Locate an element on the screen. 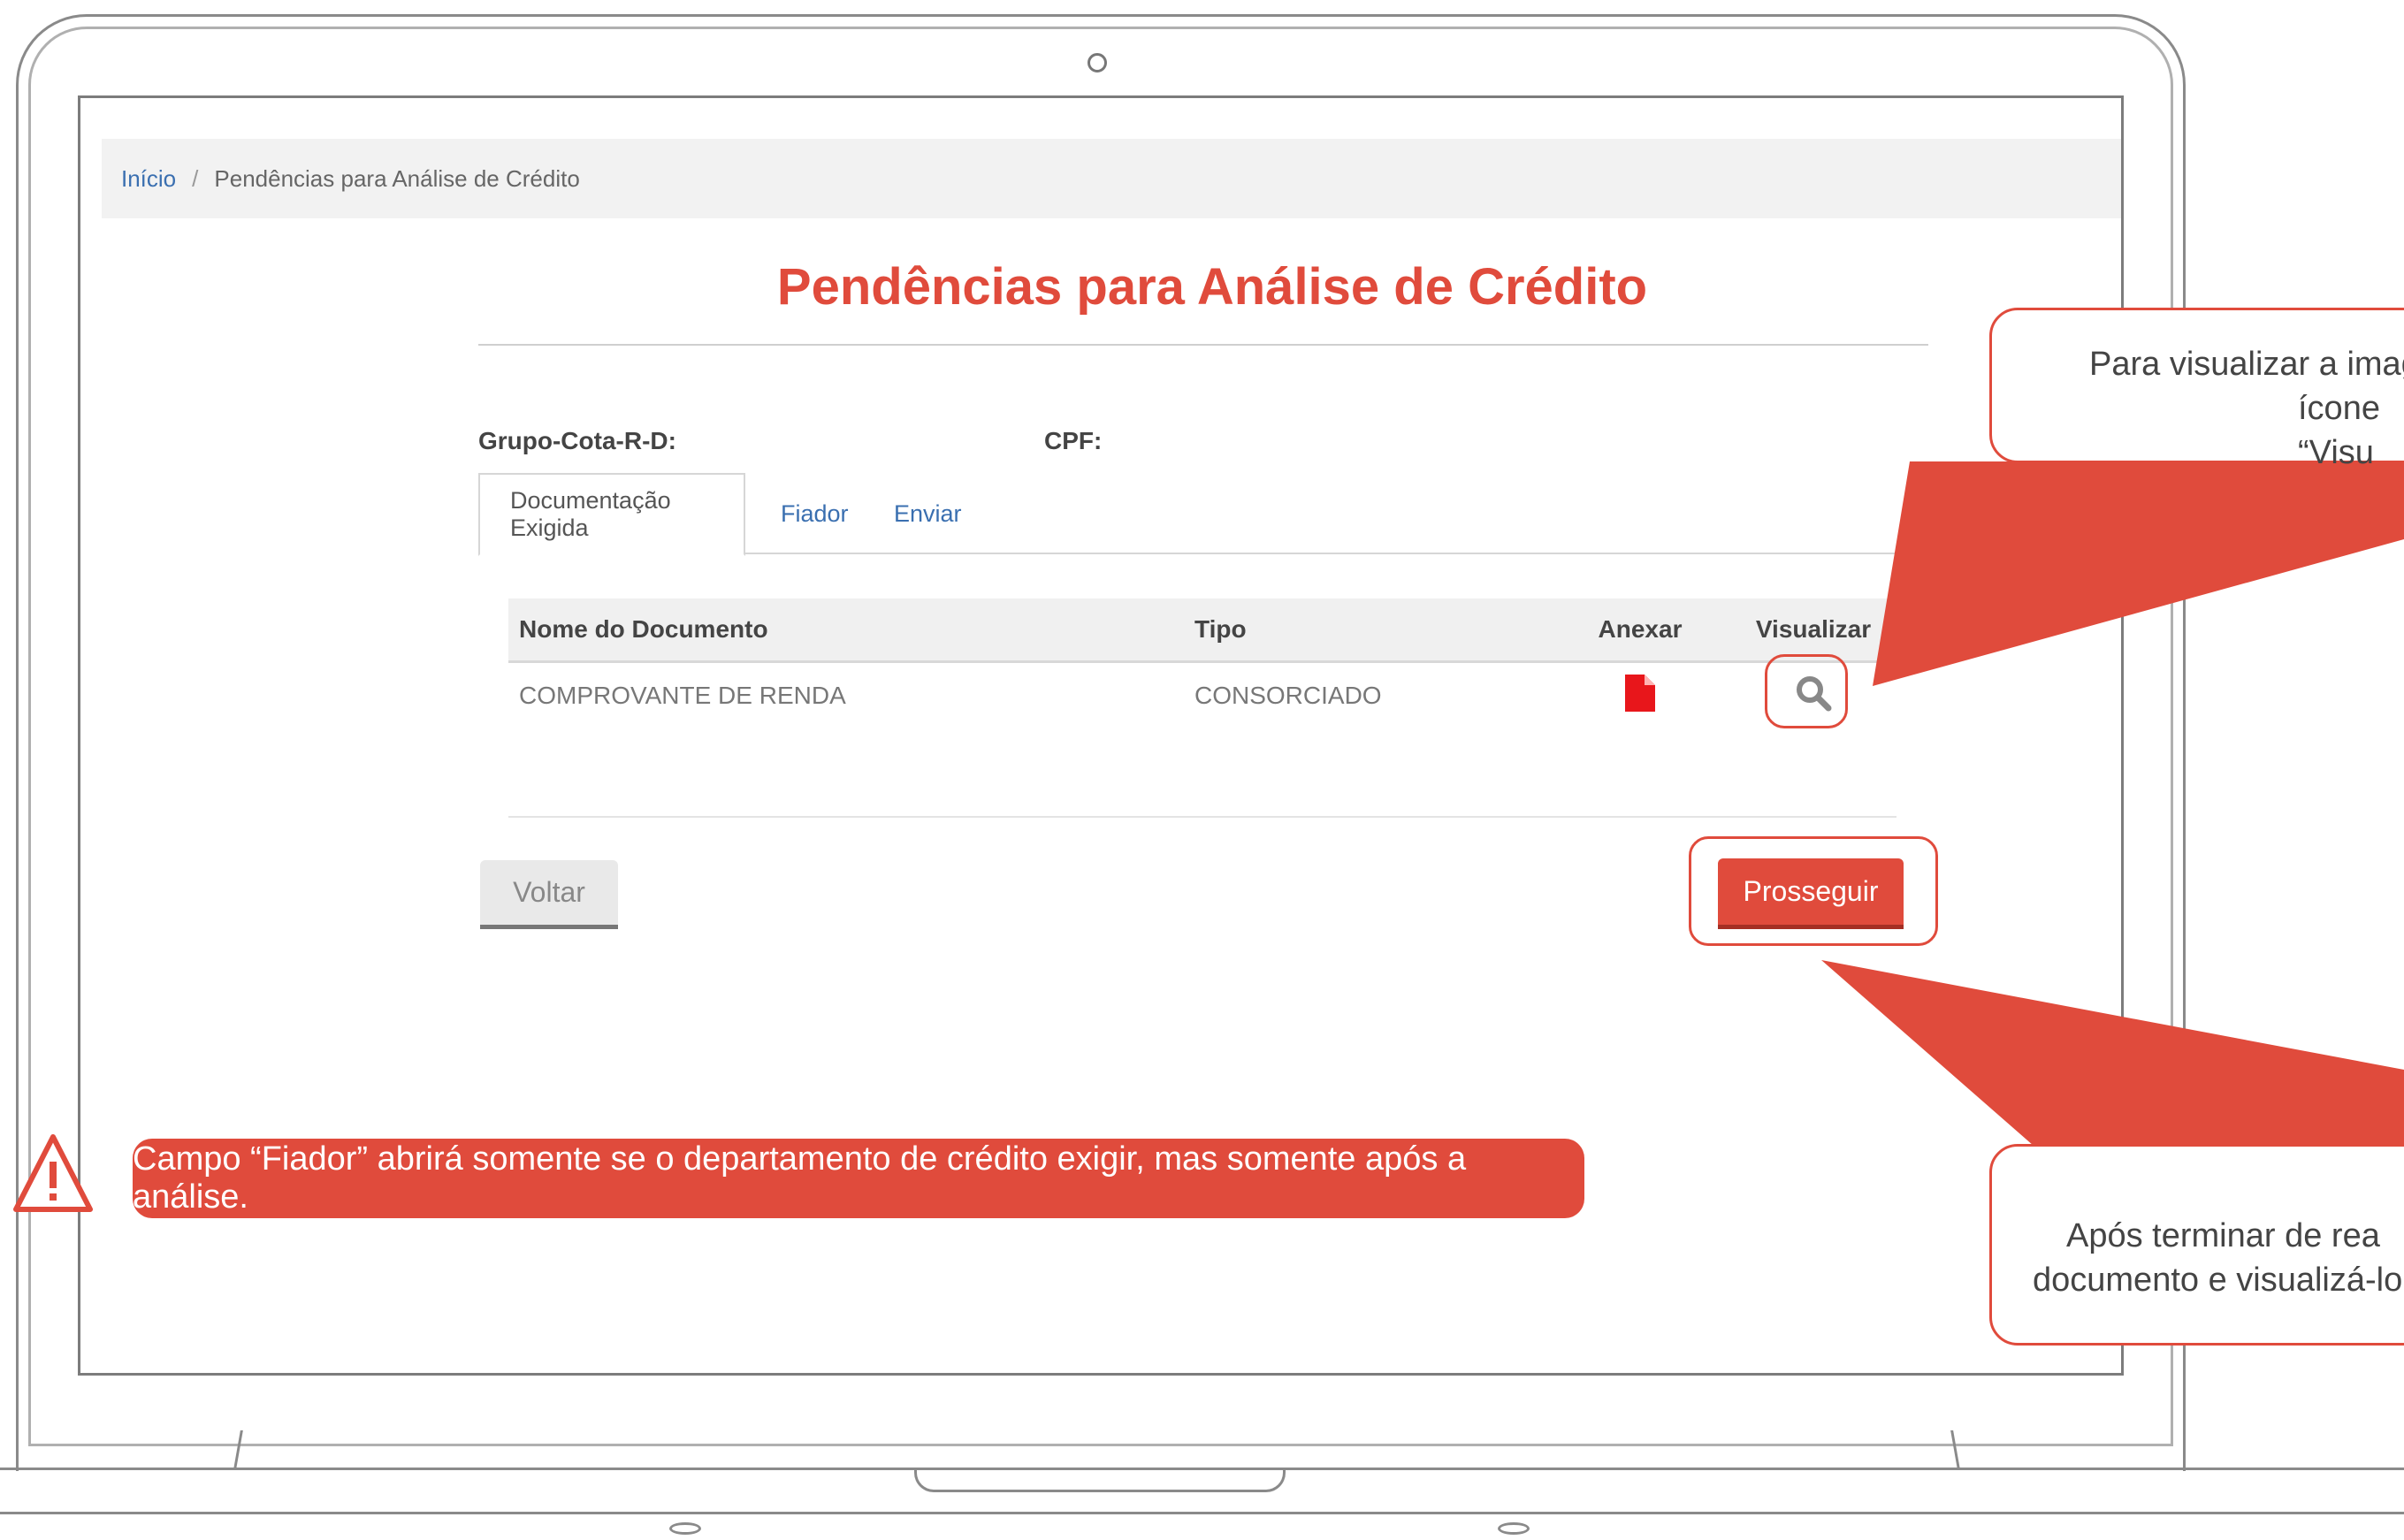  laptop-base-bottom is located at coordinates (1202, 1513).